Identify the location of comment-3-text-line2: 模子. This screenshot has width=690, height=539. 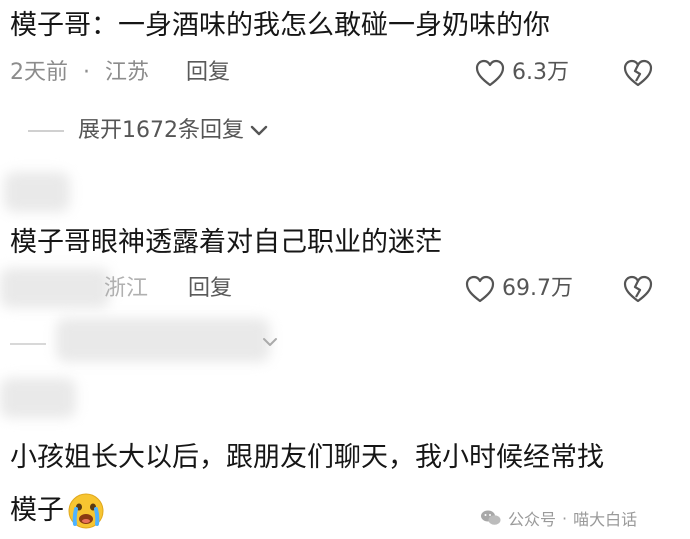
(58, 511).